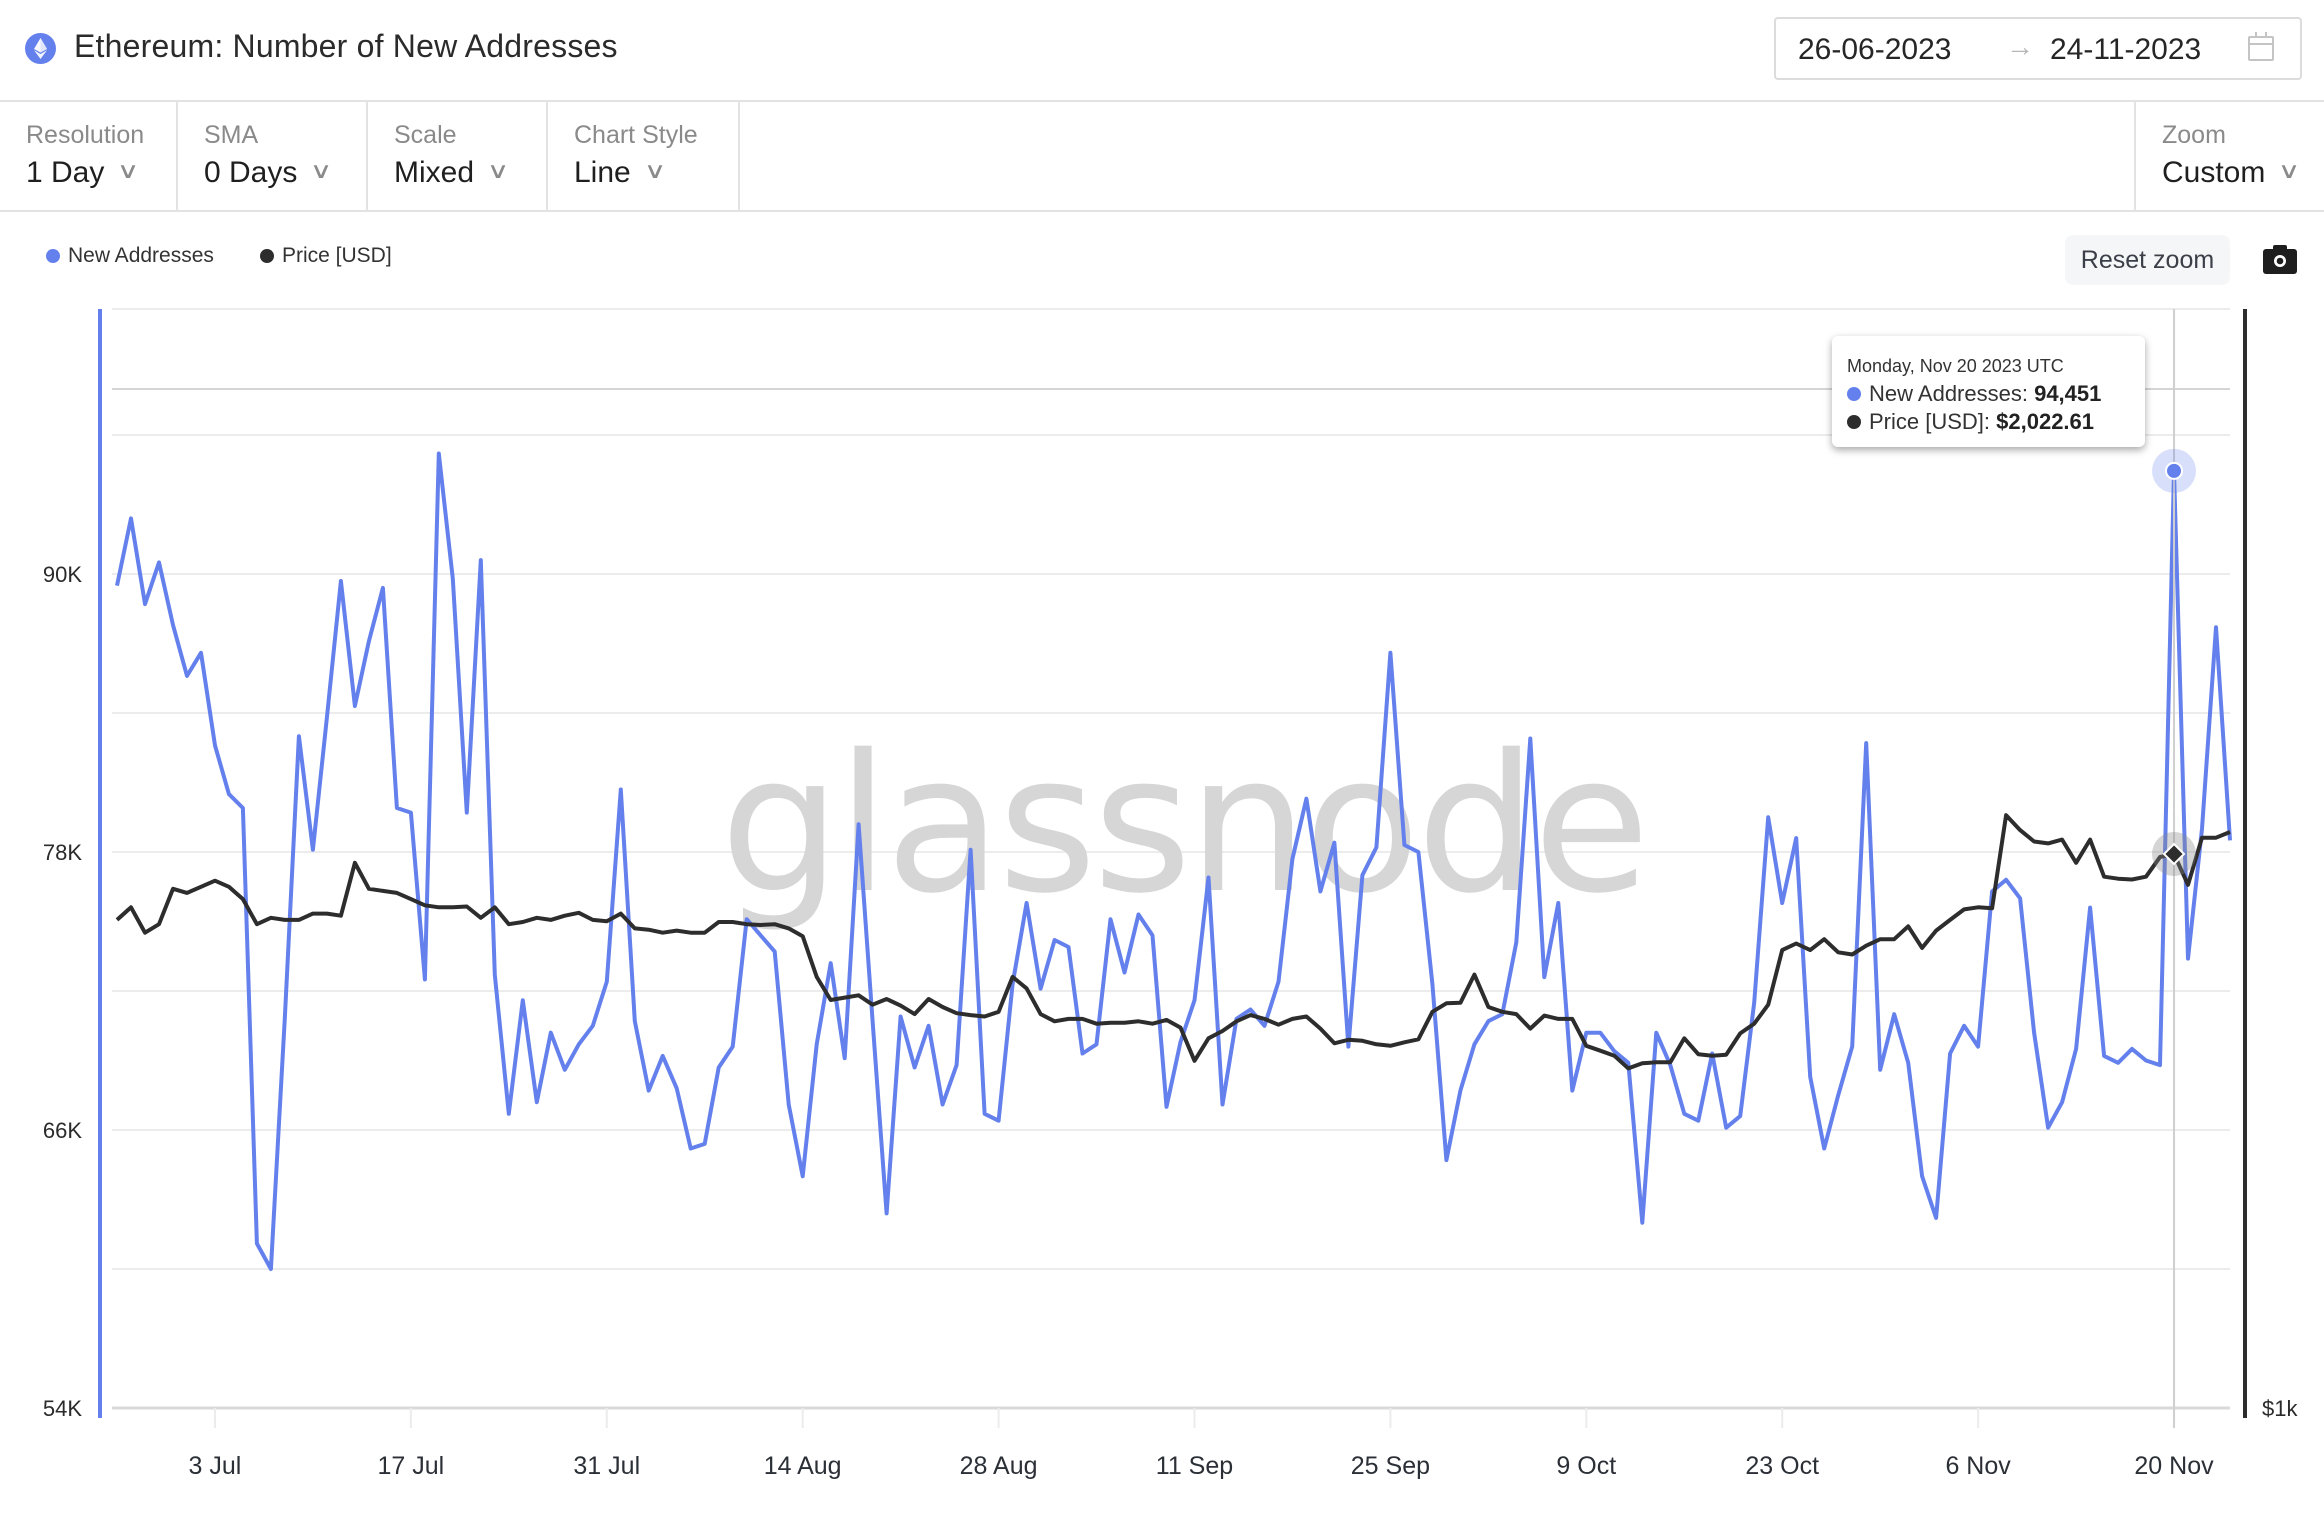 The image size is (2324, 1514). I want to click on y-tick-label: 90K, so click(62, 574).